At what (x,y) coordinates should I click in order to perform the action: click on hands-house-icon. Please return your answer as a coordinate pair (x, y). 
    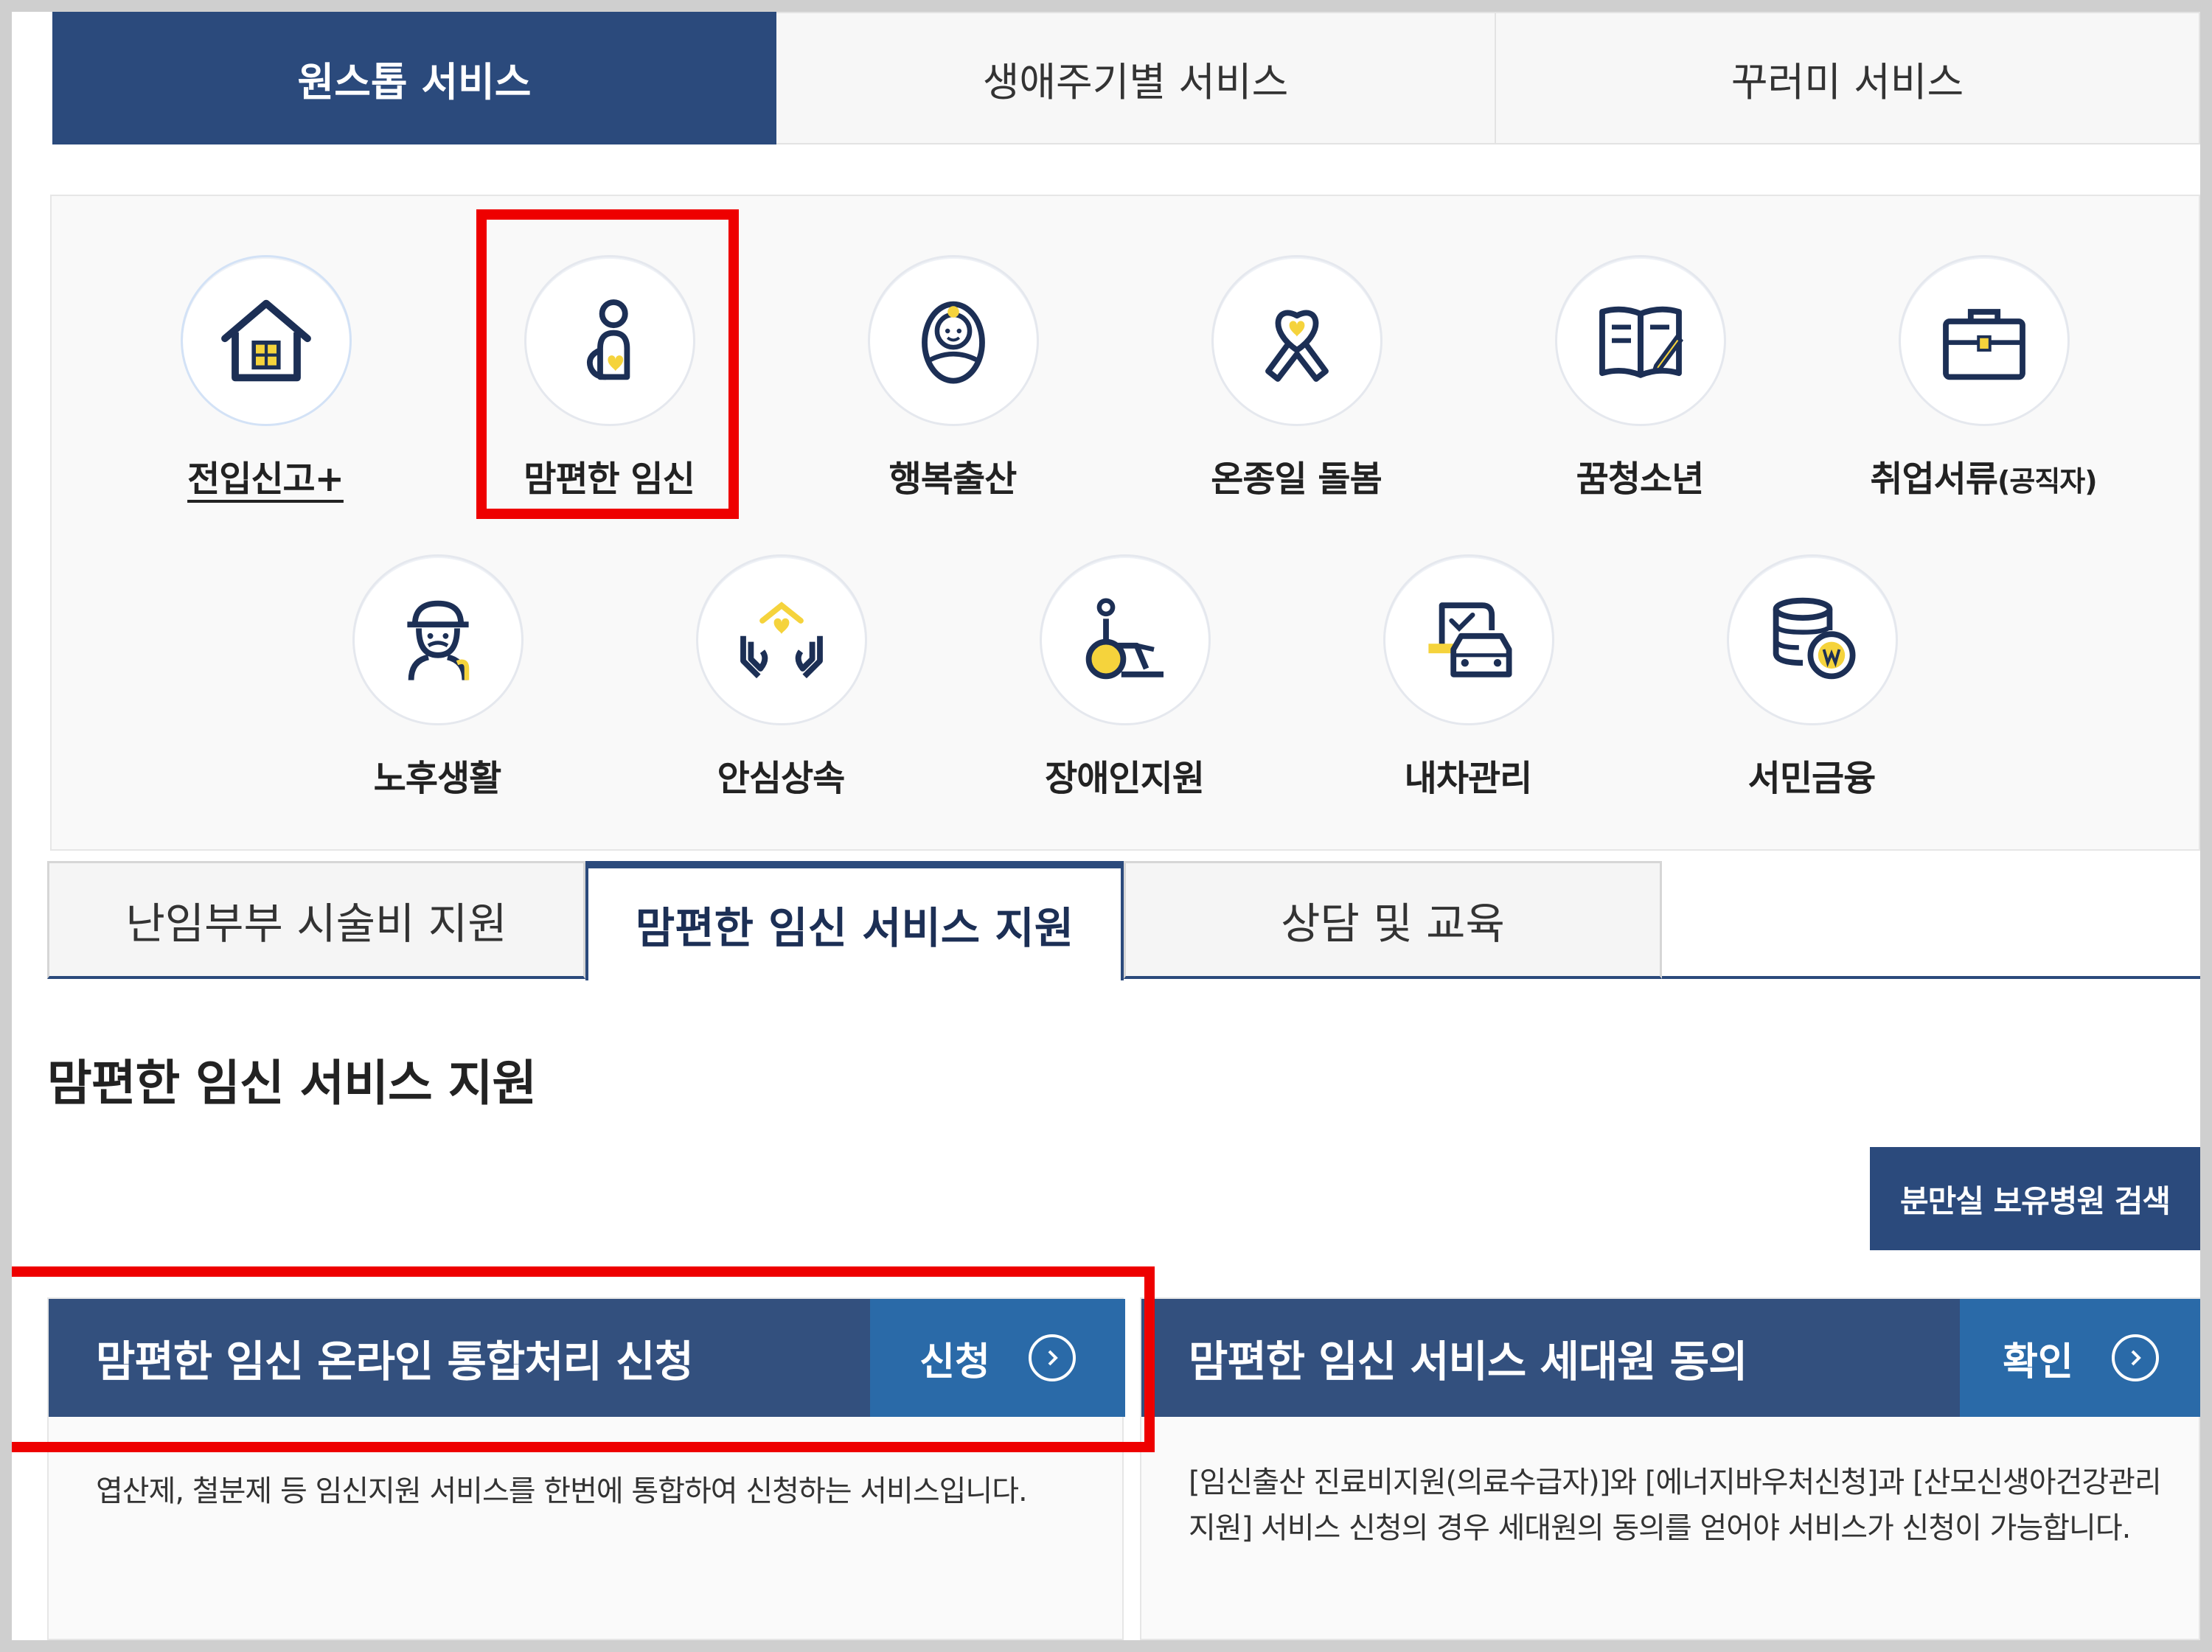
    Looking at the image, I should click on (781, 640).